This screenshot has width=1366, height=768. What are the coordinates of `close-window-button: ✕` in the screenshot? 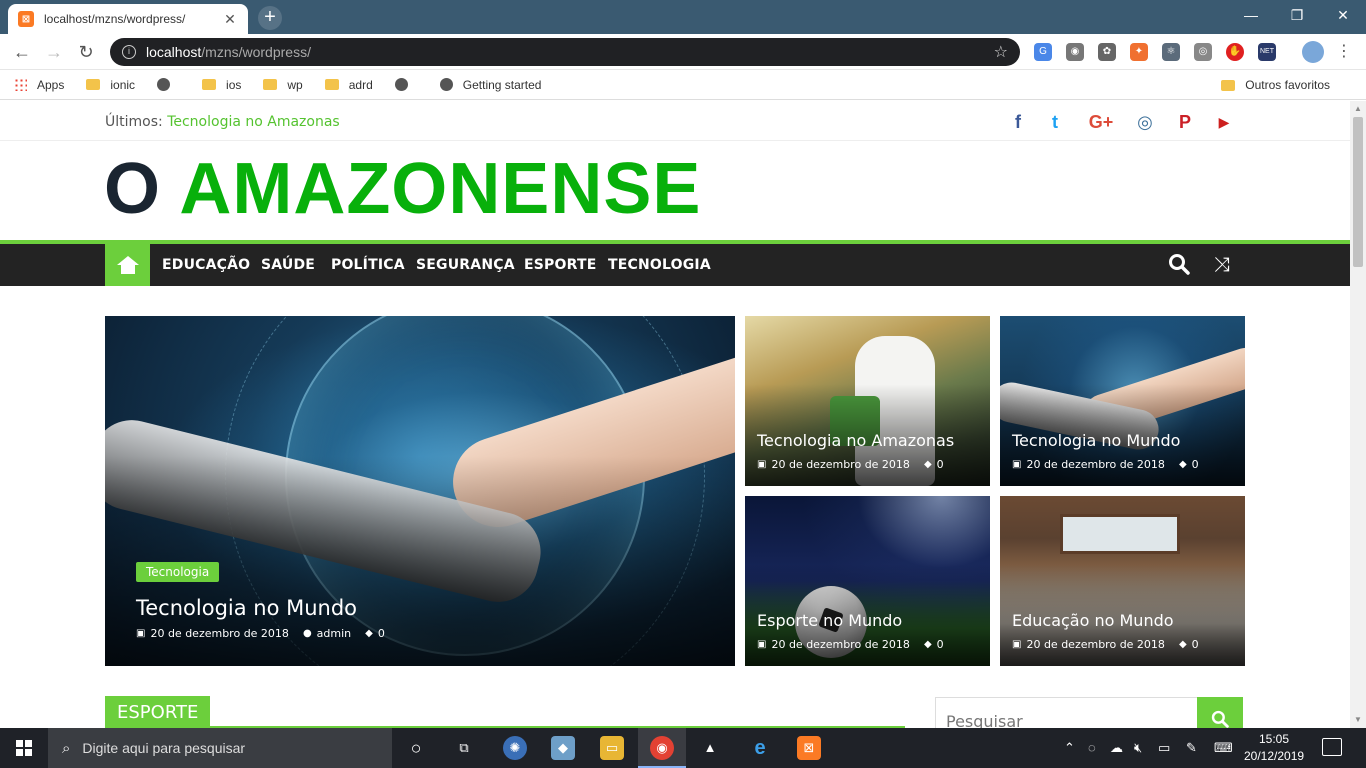 It's located at (1343, 15).